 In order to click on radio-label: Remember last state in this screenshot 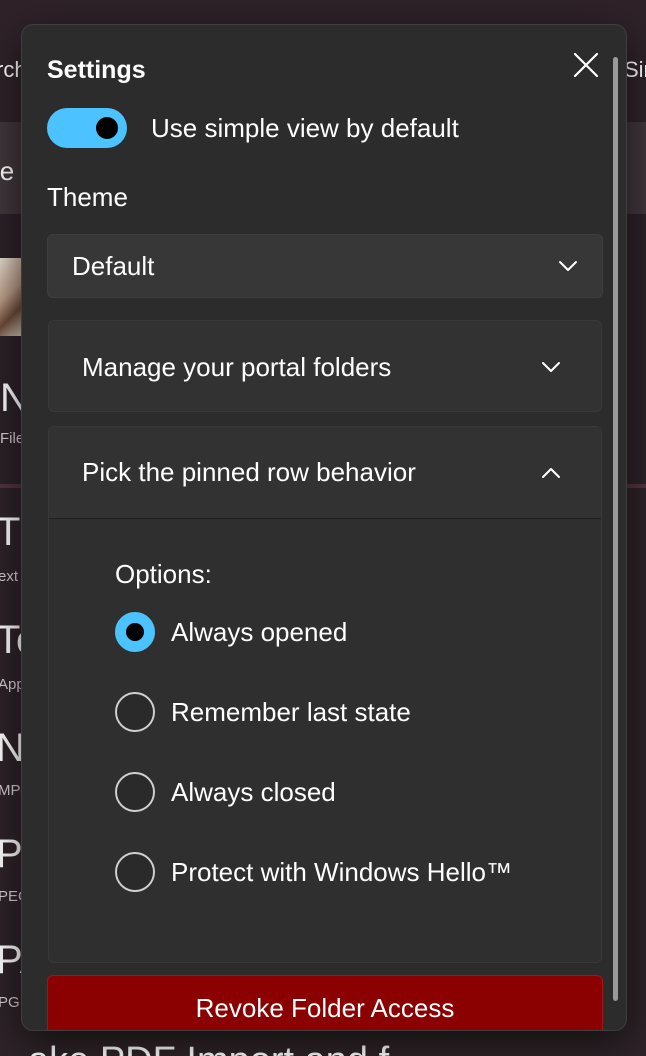, I will do `click(291, 711)`.